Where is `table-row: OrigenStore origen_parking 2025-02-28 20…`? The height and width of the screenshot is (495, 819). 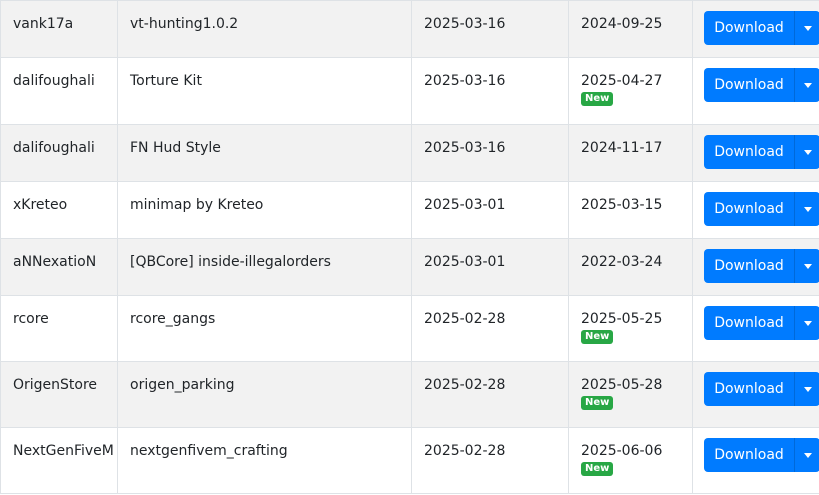 table-row: OrigenStore origen_parking 2025-02-28 20… is located at coordinates (409, 394).